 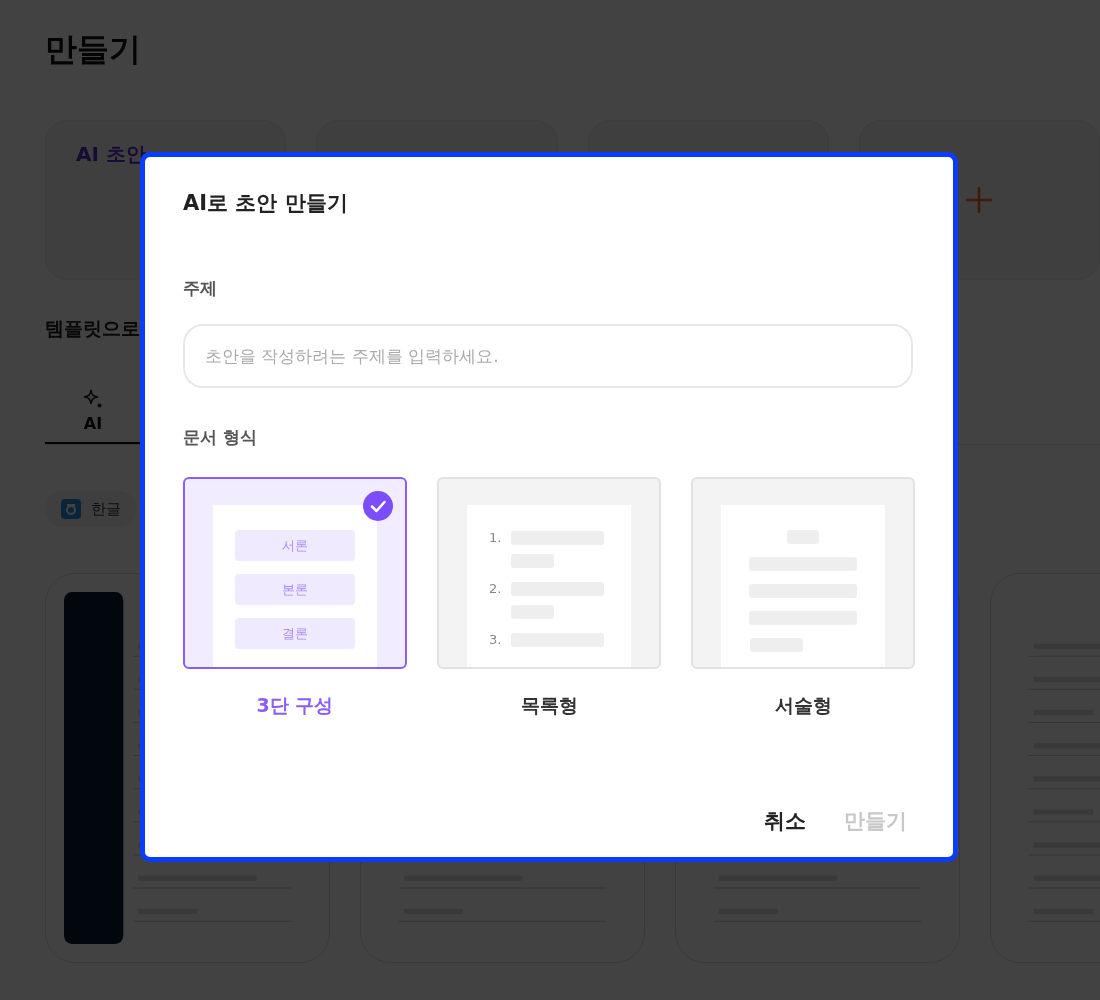 I want to click on dialog-title: AI로 초안 만들기, so click(x=266, y=203).